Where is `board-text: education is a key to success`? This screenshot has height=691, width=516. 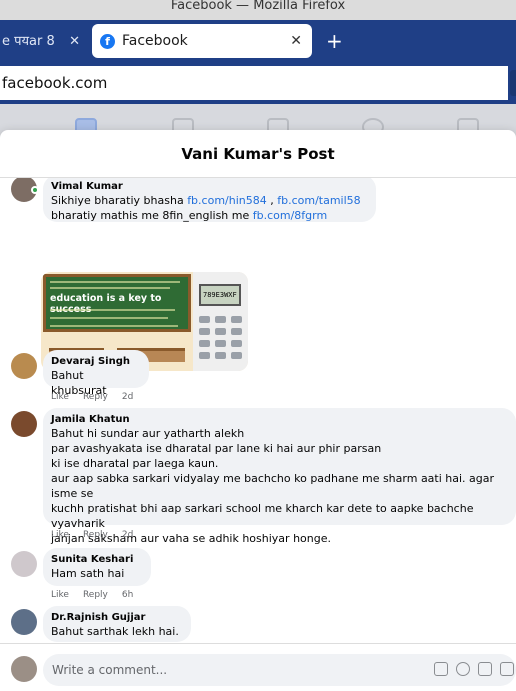 board-text: education is a key to success is located at coordinates (106, 304).